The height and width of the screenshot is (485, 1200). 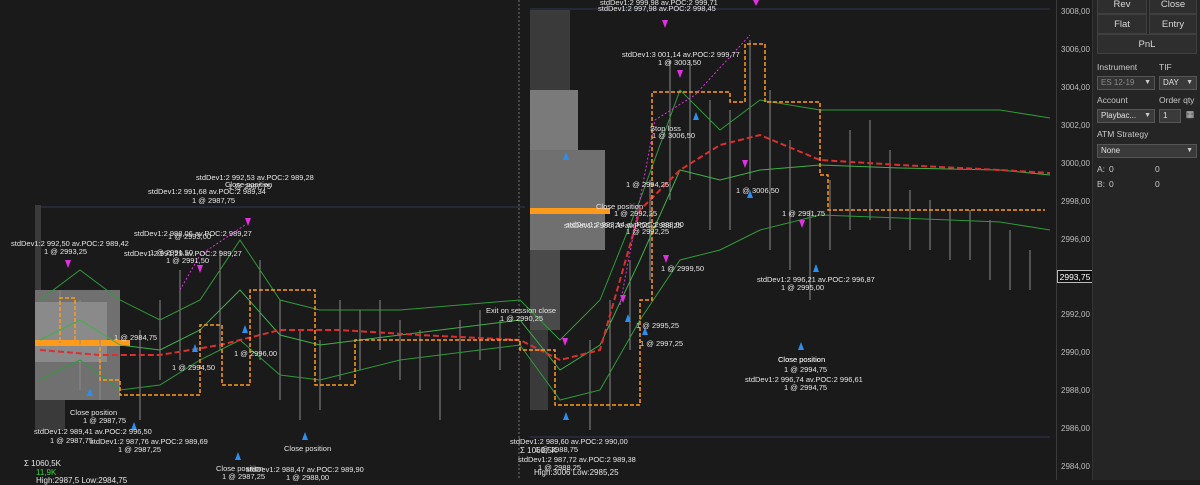 What do you see at coordinates (1075, 276) in the screenshot?
I see `last-price-marker: 2993,75` at bounding box center [1075, 276].